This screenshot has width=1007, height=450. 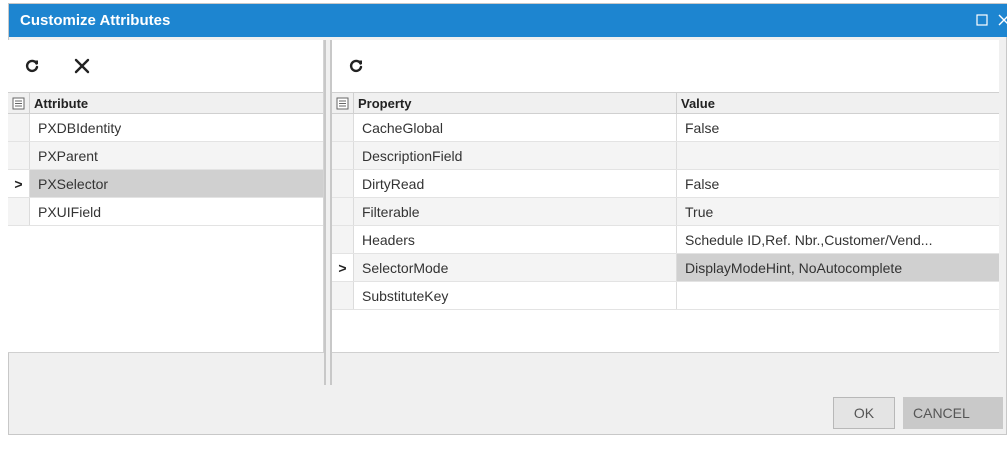 What do you see at coordinates (838, 267) in the screenshot?
I see `property-value: DisplayModeHint, NoAutocomplete` at bounding box center [838, 267].